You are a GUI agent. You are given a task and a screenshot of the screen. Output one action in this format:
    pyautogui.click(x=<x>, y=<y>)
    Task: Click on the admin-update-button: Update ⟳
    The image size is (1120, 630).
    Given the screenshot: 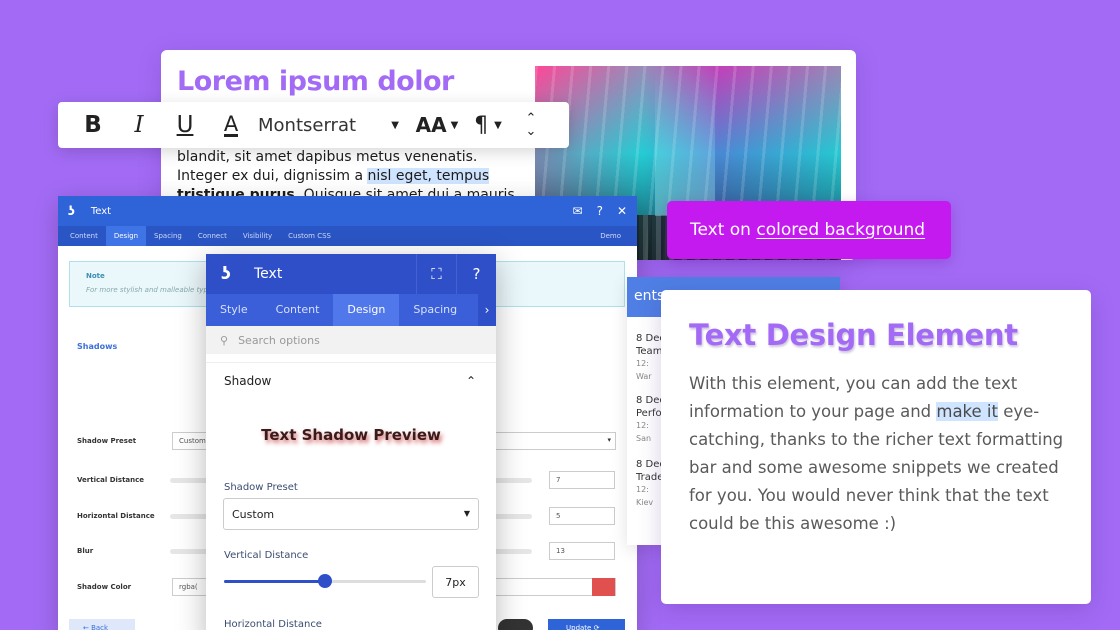 What is the action you would take?
    pyautogui.click(x=586, y=624)
    